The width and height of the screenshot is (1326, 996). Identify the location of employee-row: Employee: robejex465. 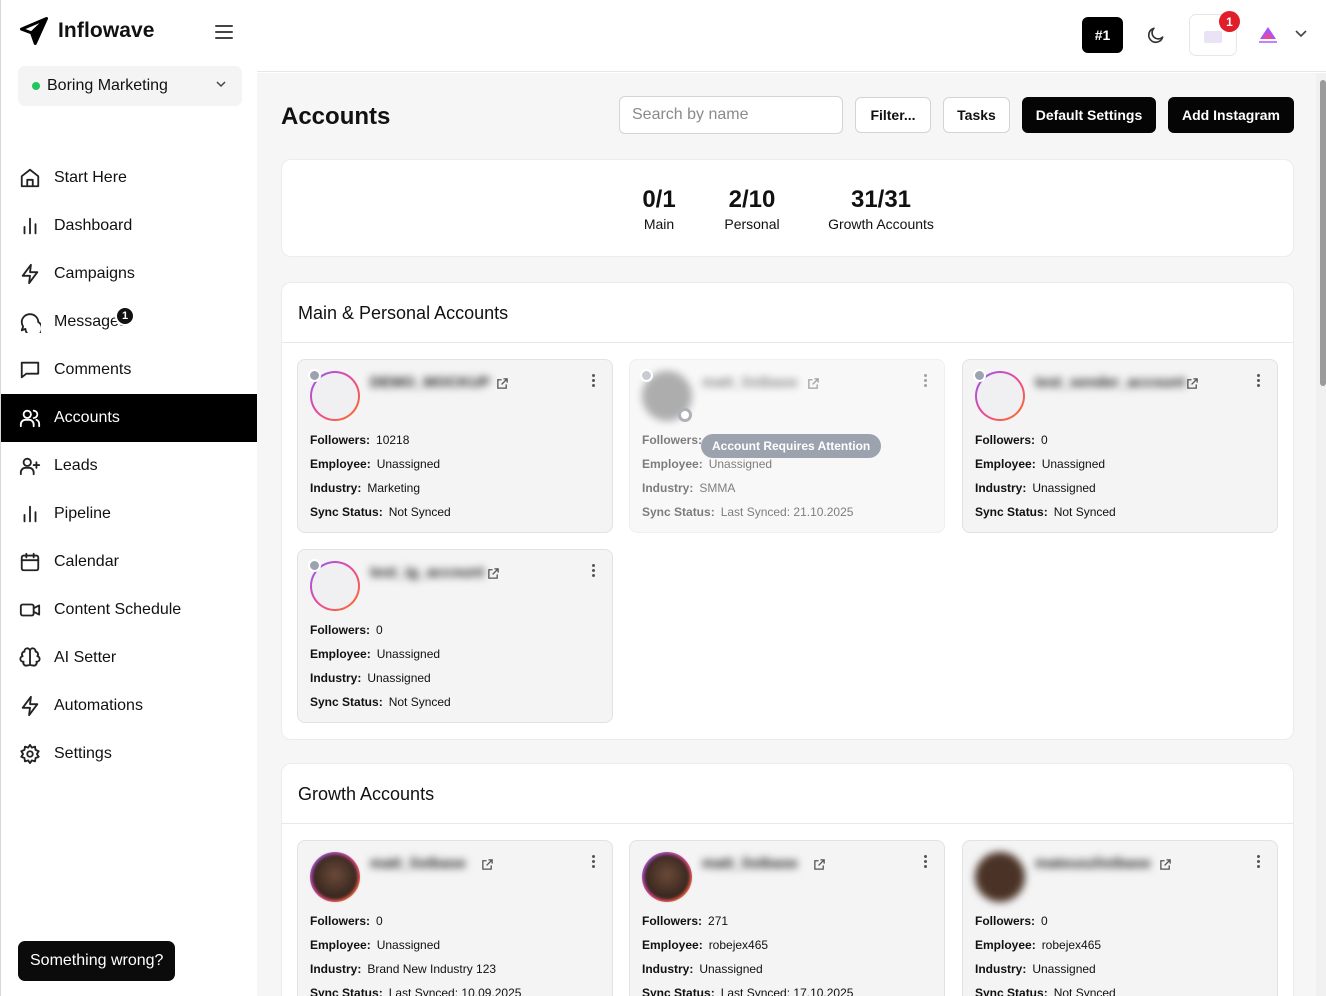
(1038, 945).